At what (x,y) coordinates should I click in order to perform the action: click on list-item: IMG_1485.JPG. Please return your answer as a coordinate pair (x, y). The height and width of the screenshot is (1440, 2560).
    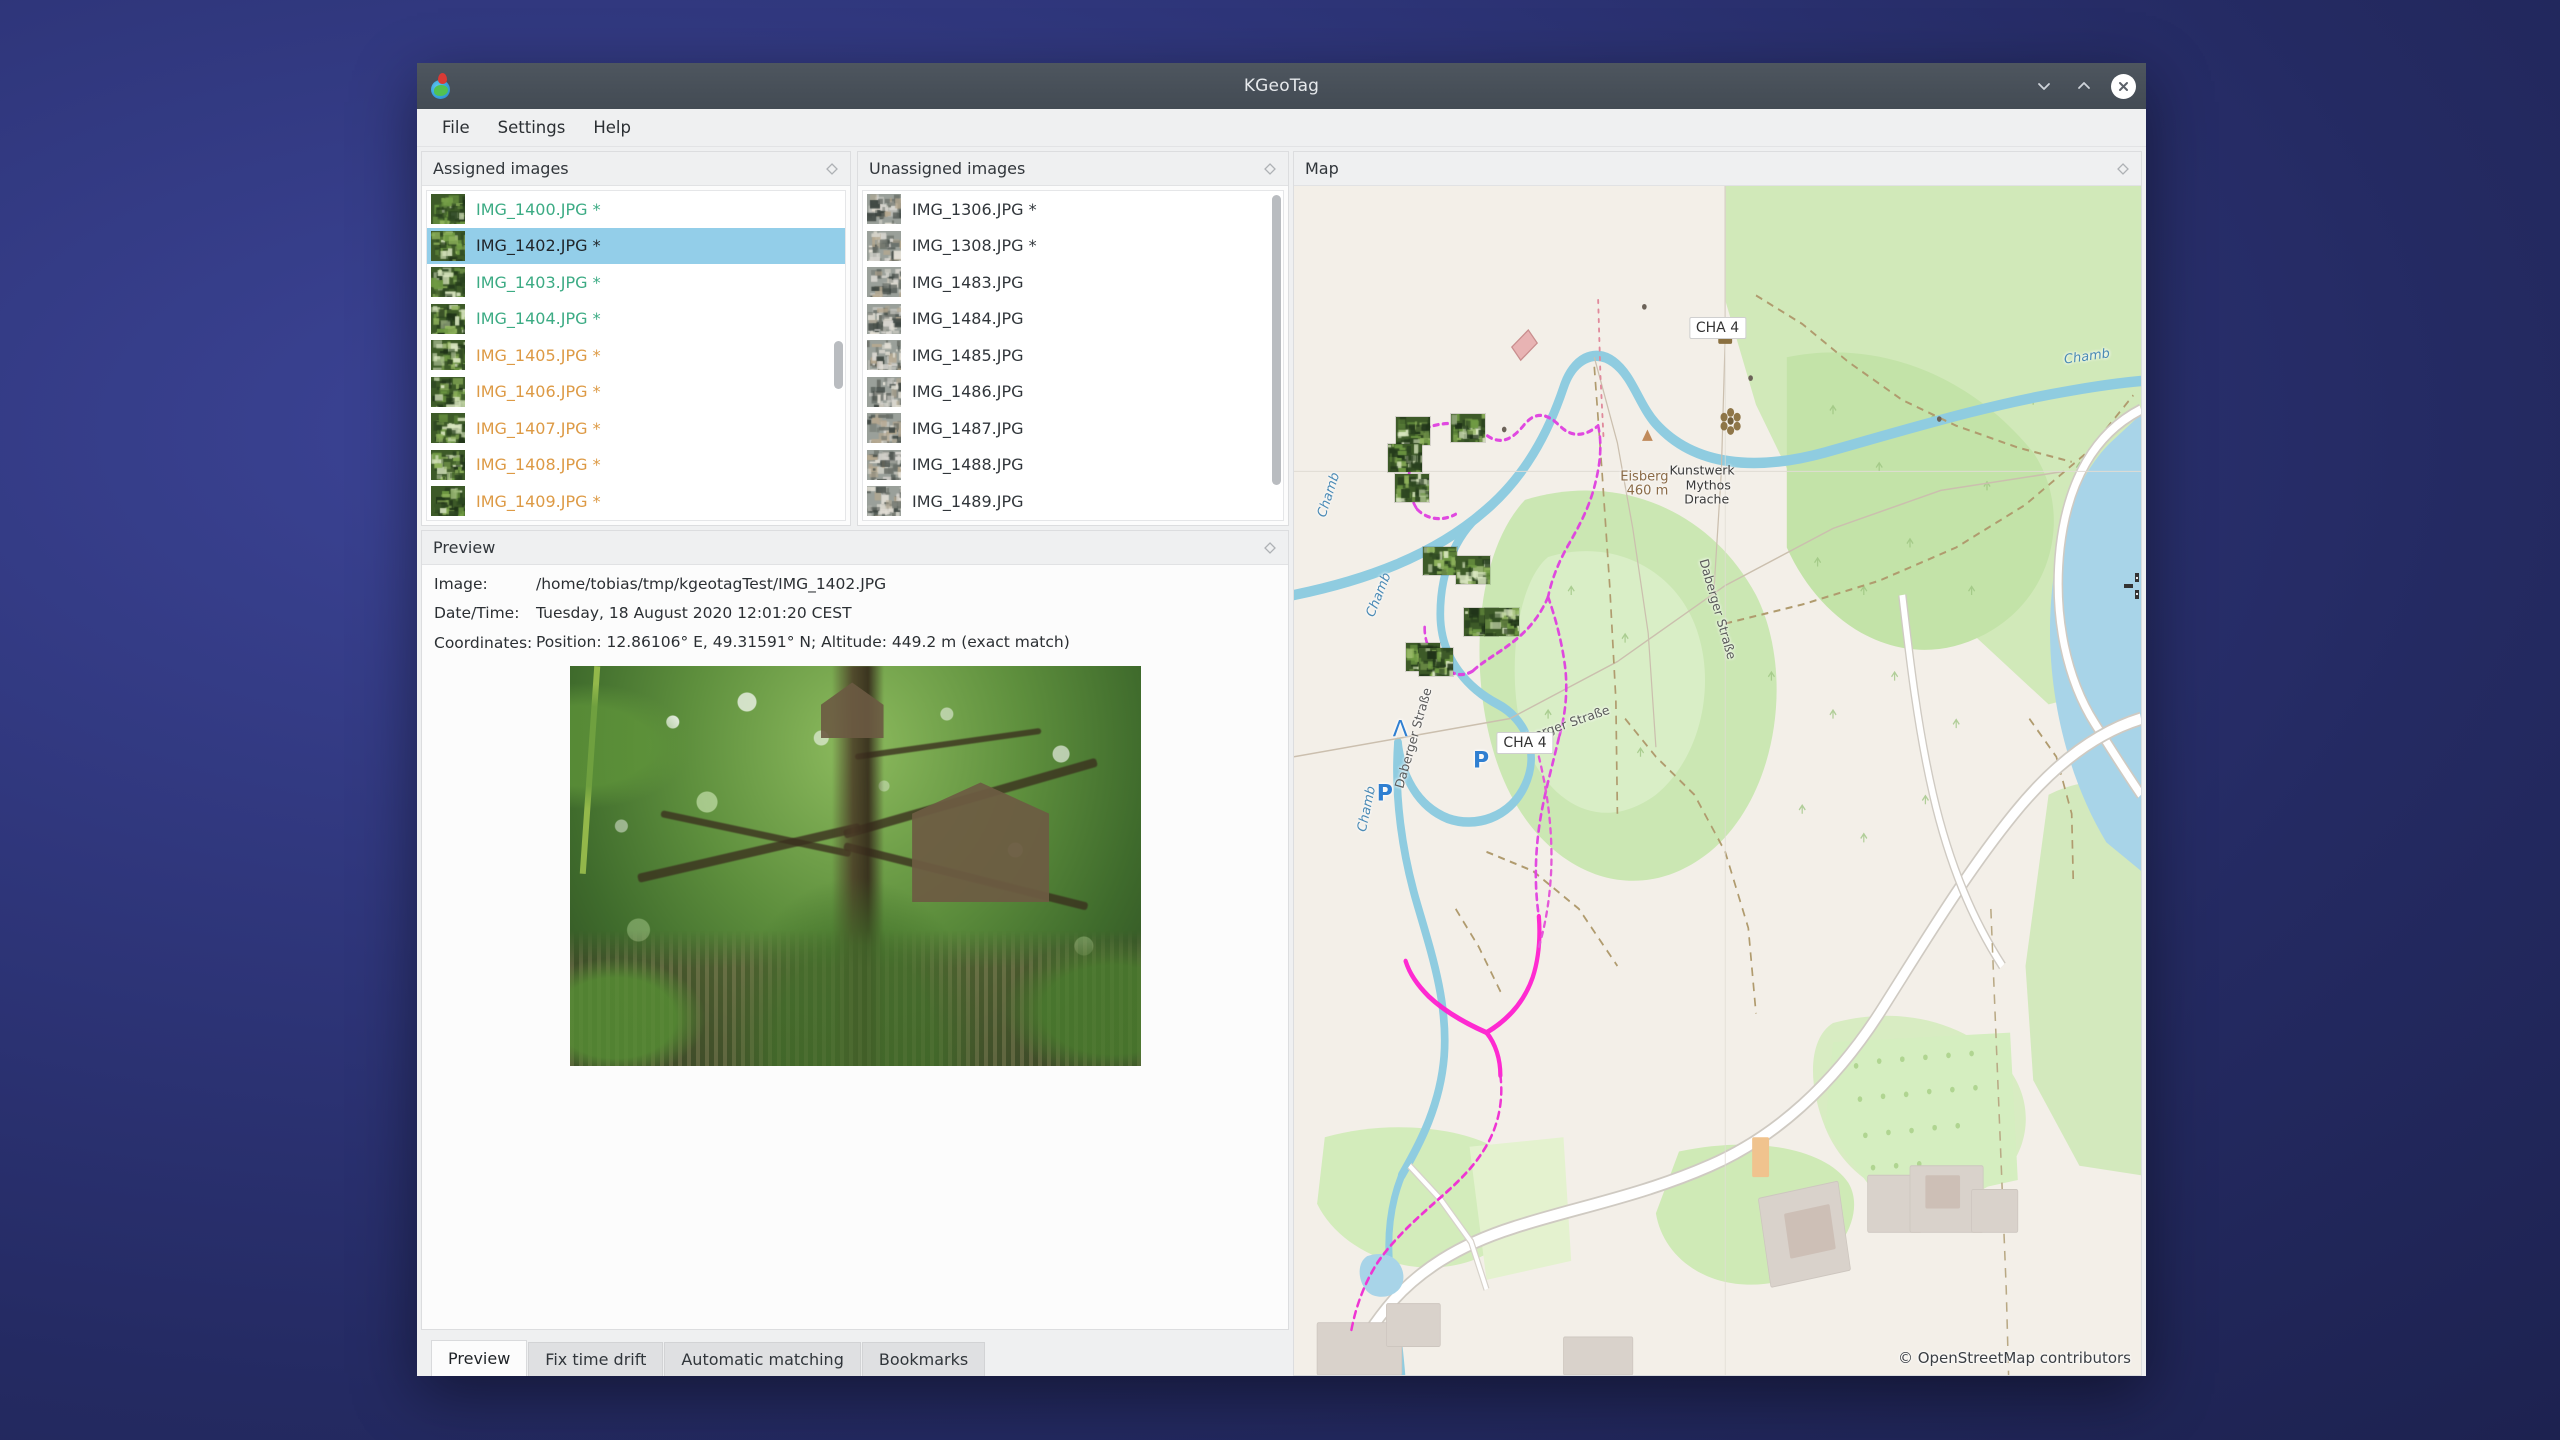
    Looking at the image, I should click on (1073, 355).